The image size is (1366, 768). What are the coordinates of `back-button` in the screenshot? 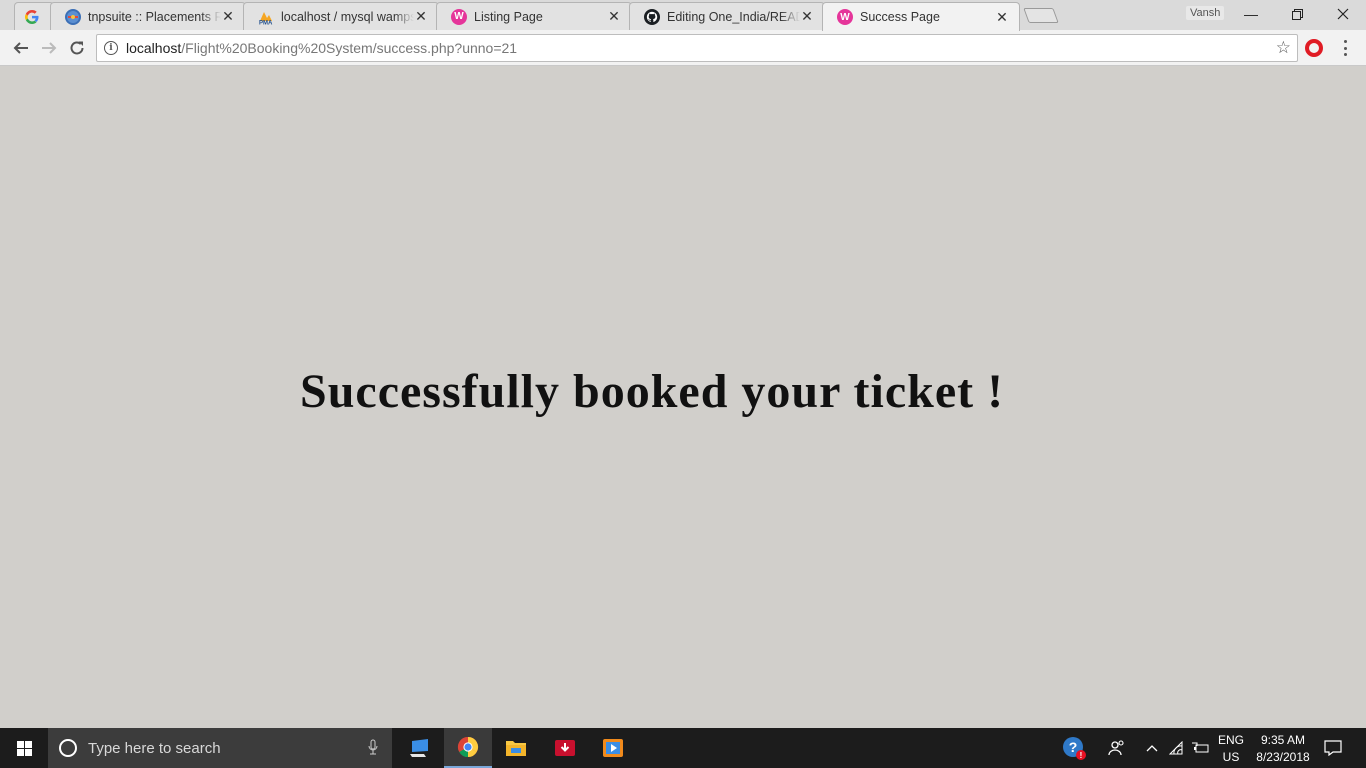 It's located at (21, 48).